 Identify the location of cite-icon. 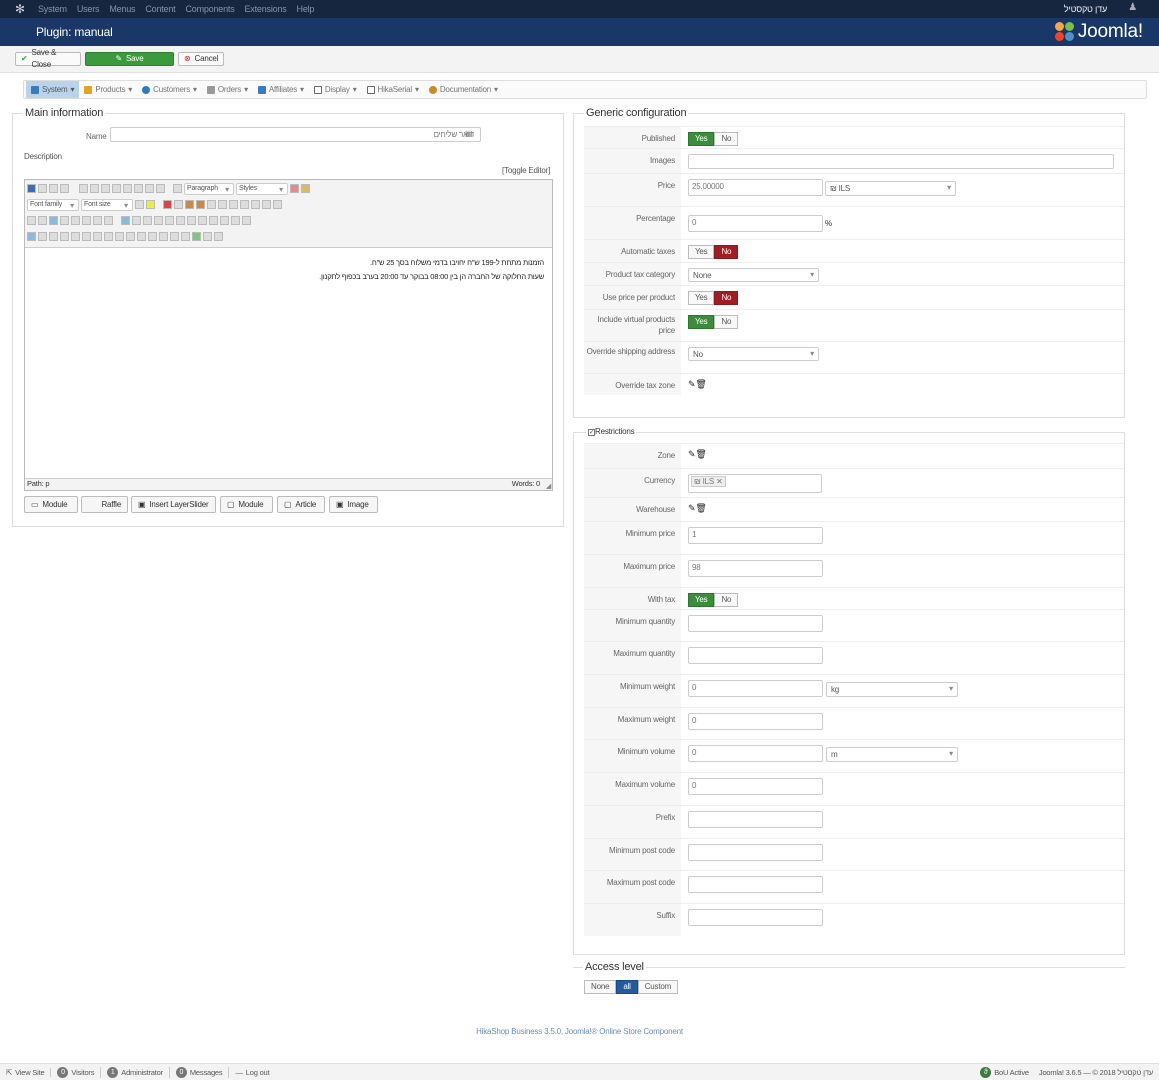
(108, 236).